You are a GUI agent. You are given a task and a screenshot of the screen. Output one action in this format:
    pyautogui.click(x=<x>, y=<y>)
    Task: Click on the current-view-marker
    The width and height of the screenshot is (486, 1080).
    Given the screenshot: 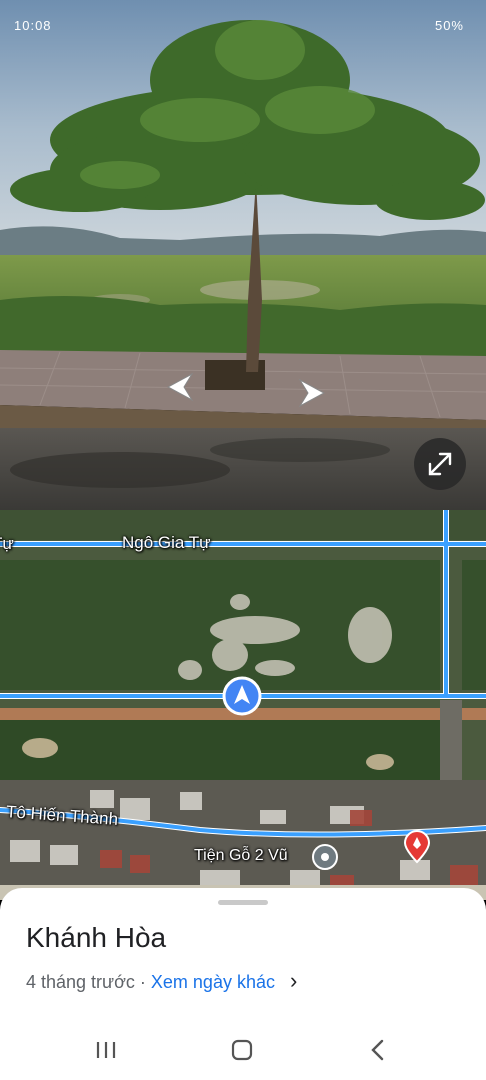 What is the action you would take?
    pyautogui.click(x=242, y=696)
    